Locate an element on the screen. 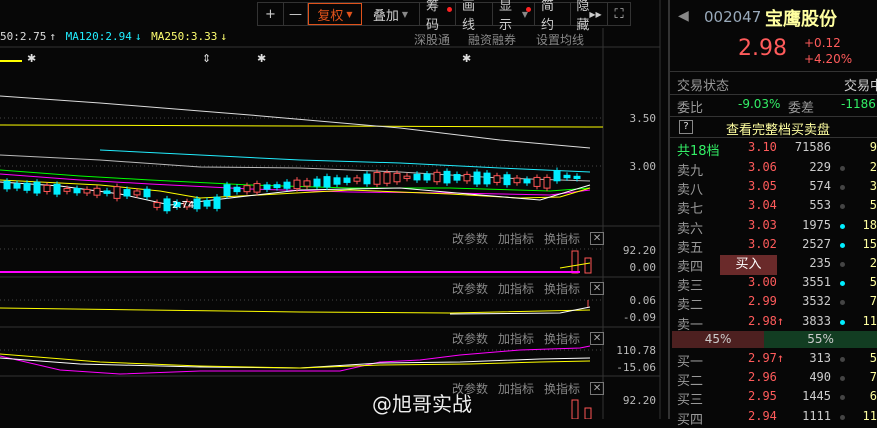 The image size is (877, 428). level-label: 卖七 is located at coordinates (690, 210).